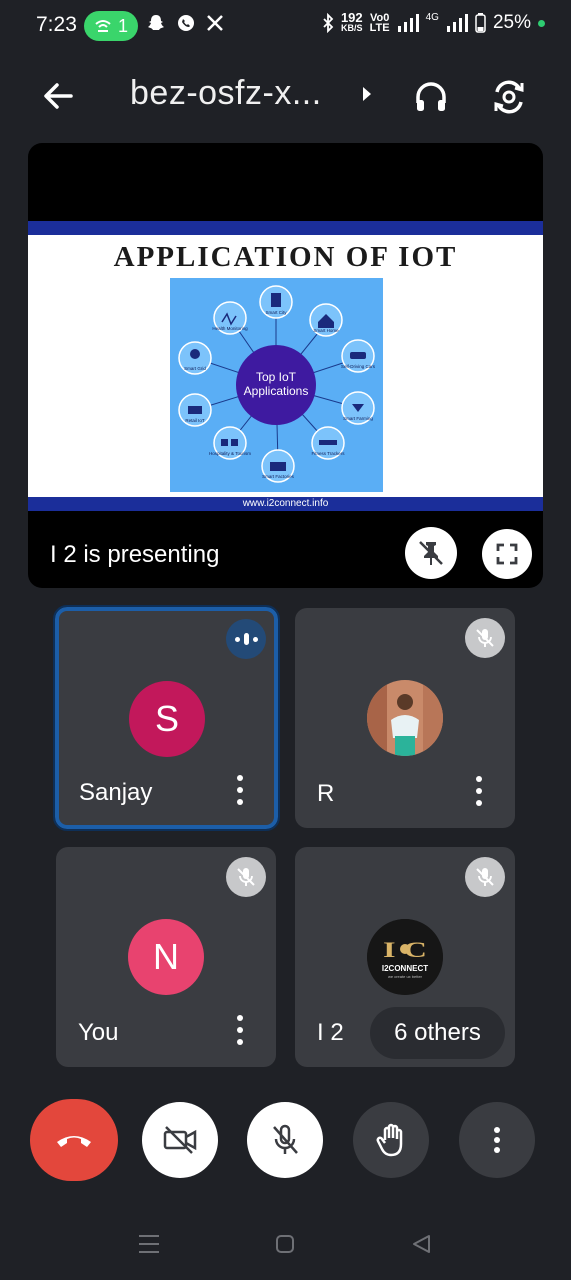 This screenshot has width=571, height=1280. I want to click on battery-icon, so click(480, 23).